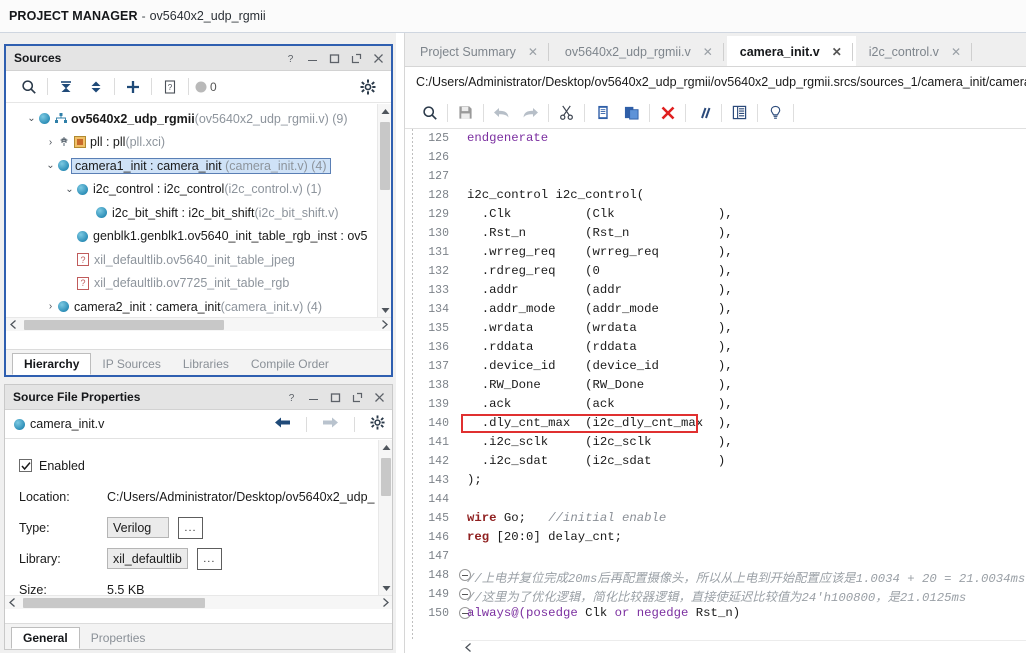  Describe the element at coordinates (52, 364) in the screenshot. I see `sources-tab-hierarchy: Hierarchy` at that location.